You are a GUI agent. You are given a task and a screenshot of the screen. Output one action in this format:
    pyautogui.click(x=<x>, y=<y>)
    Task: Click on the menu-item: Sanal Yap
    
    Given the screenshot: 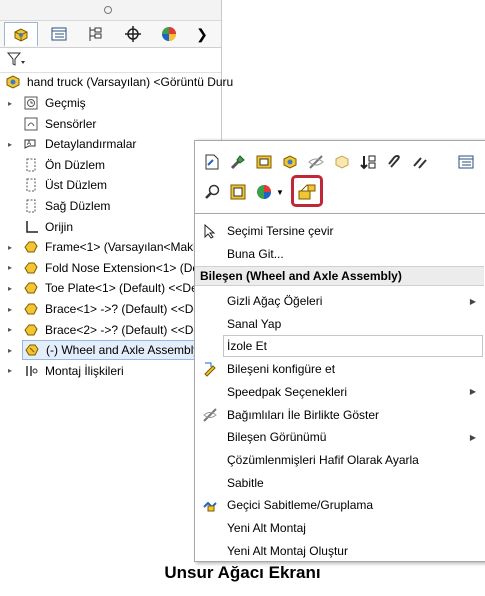 What is the action you would take?
    pyautogui.click(x=339, y=324)
    